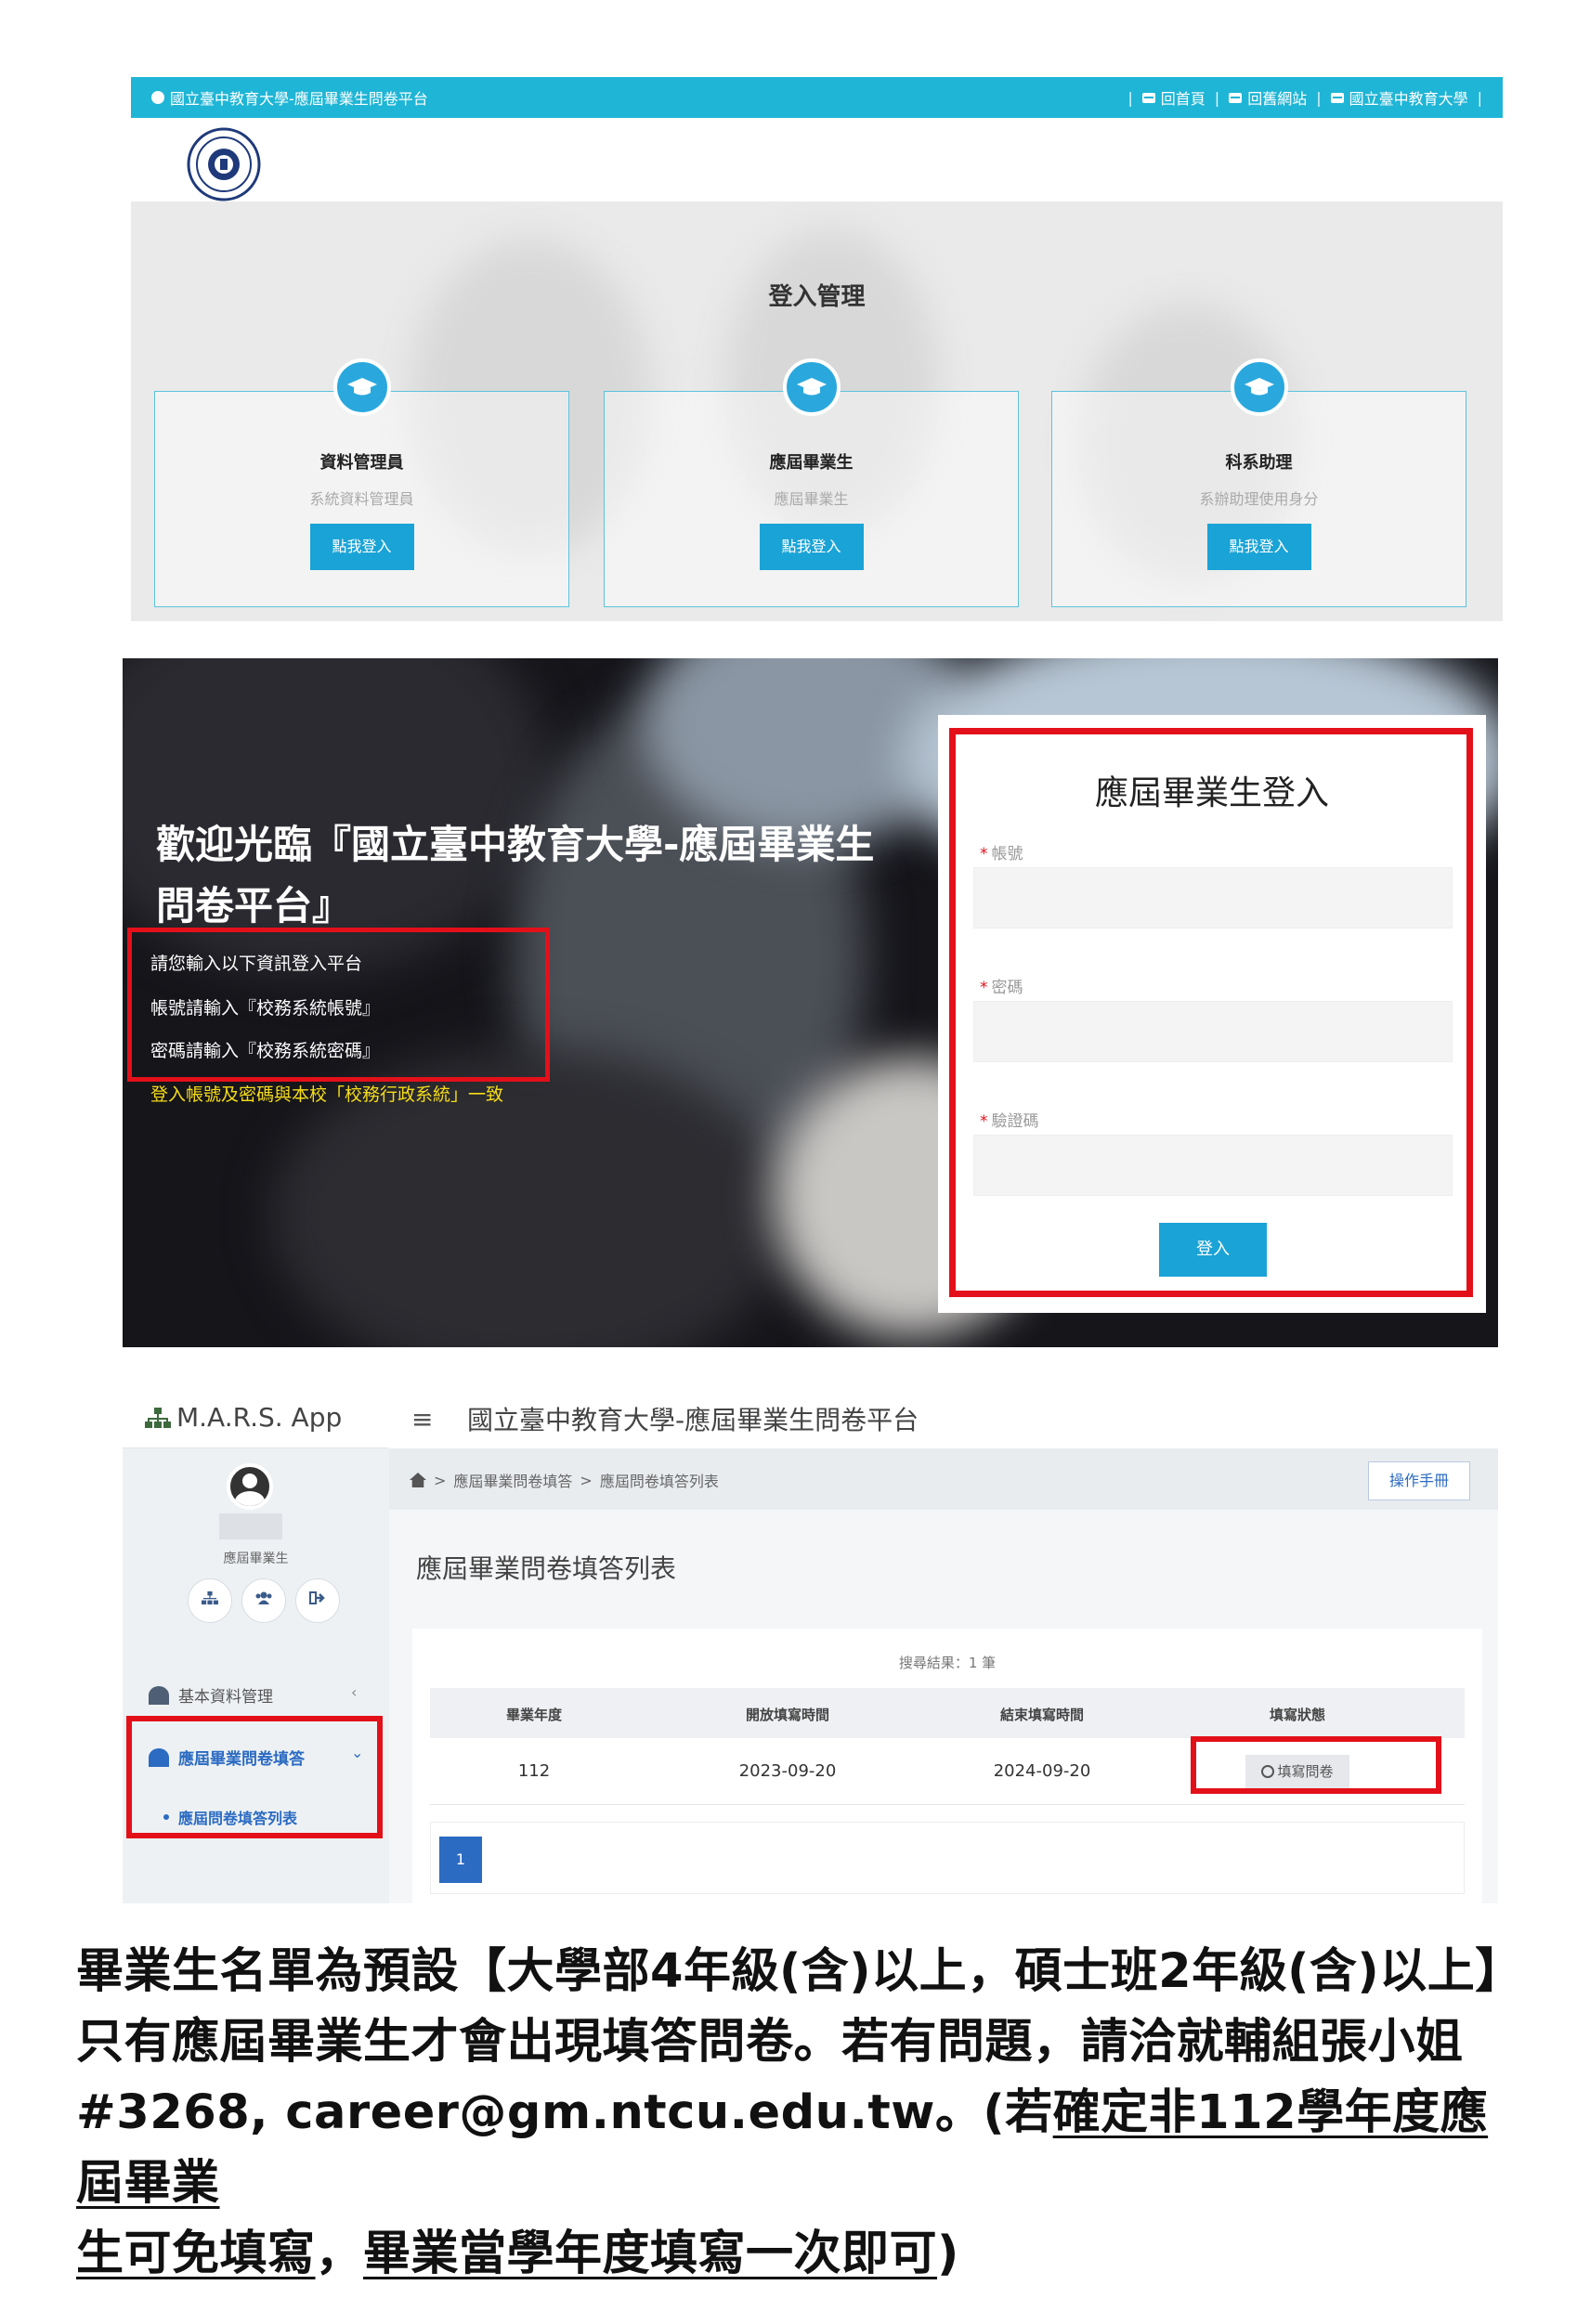 This screenshot has width=1590, height=2324. What do you see at coordinates (1009, 1121) in the screenshot?
I see `captcha-label: * 驗證碼` at bounding box center [1009, 1121].